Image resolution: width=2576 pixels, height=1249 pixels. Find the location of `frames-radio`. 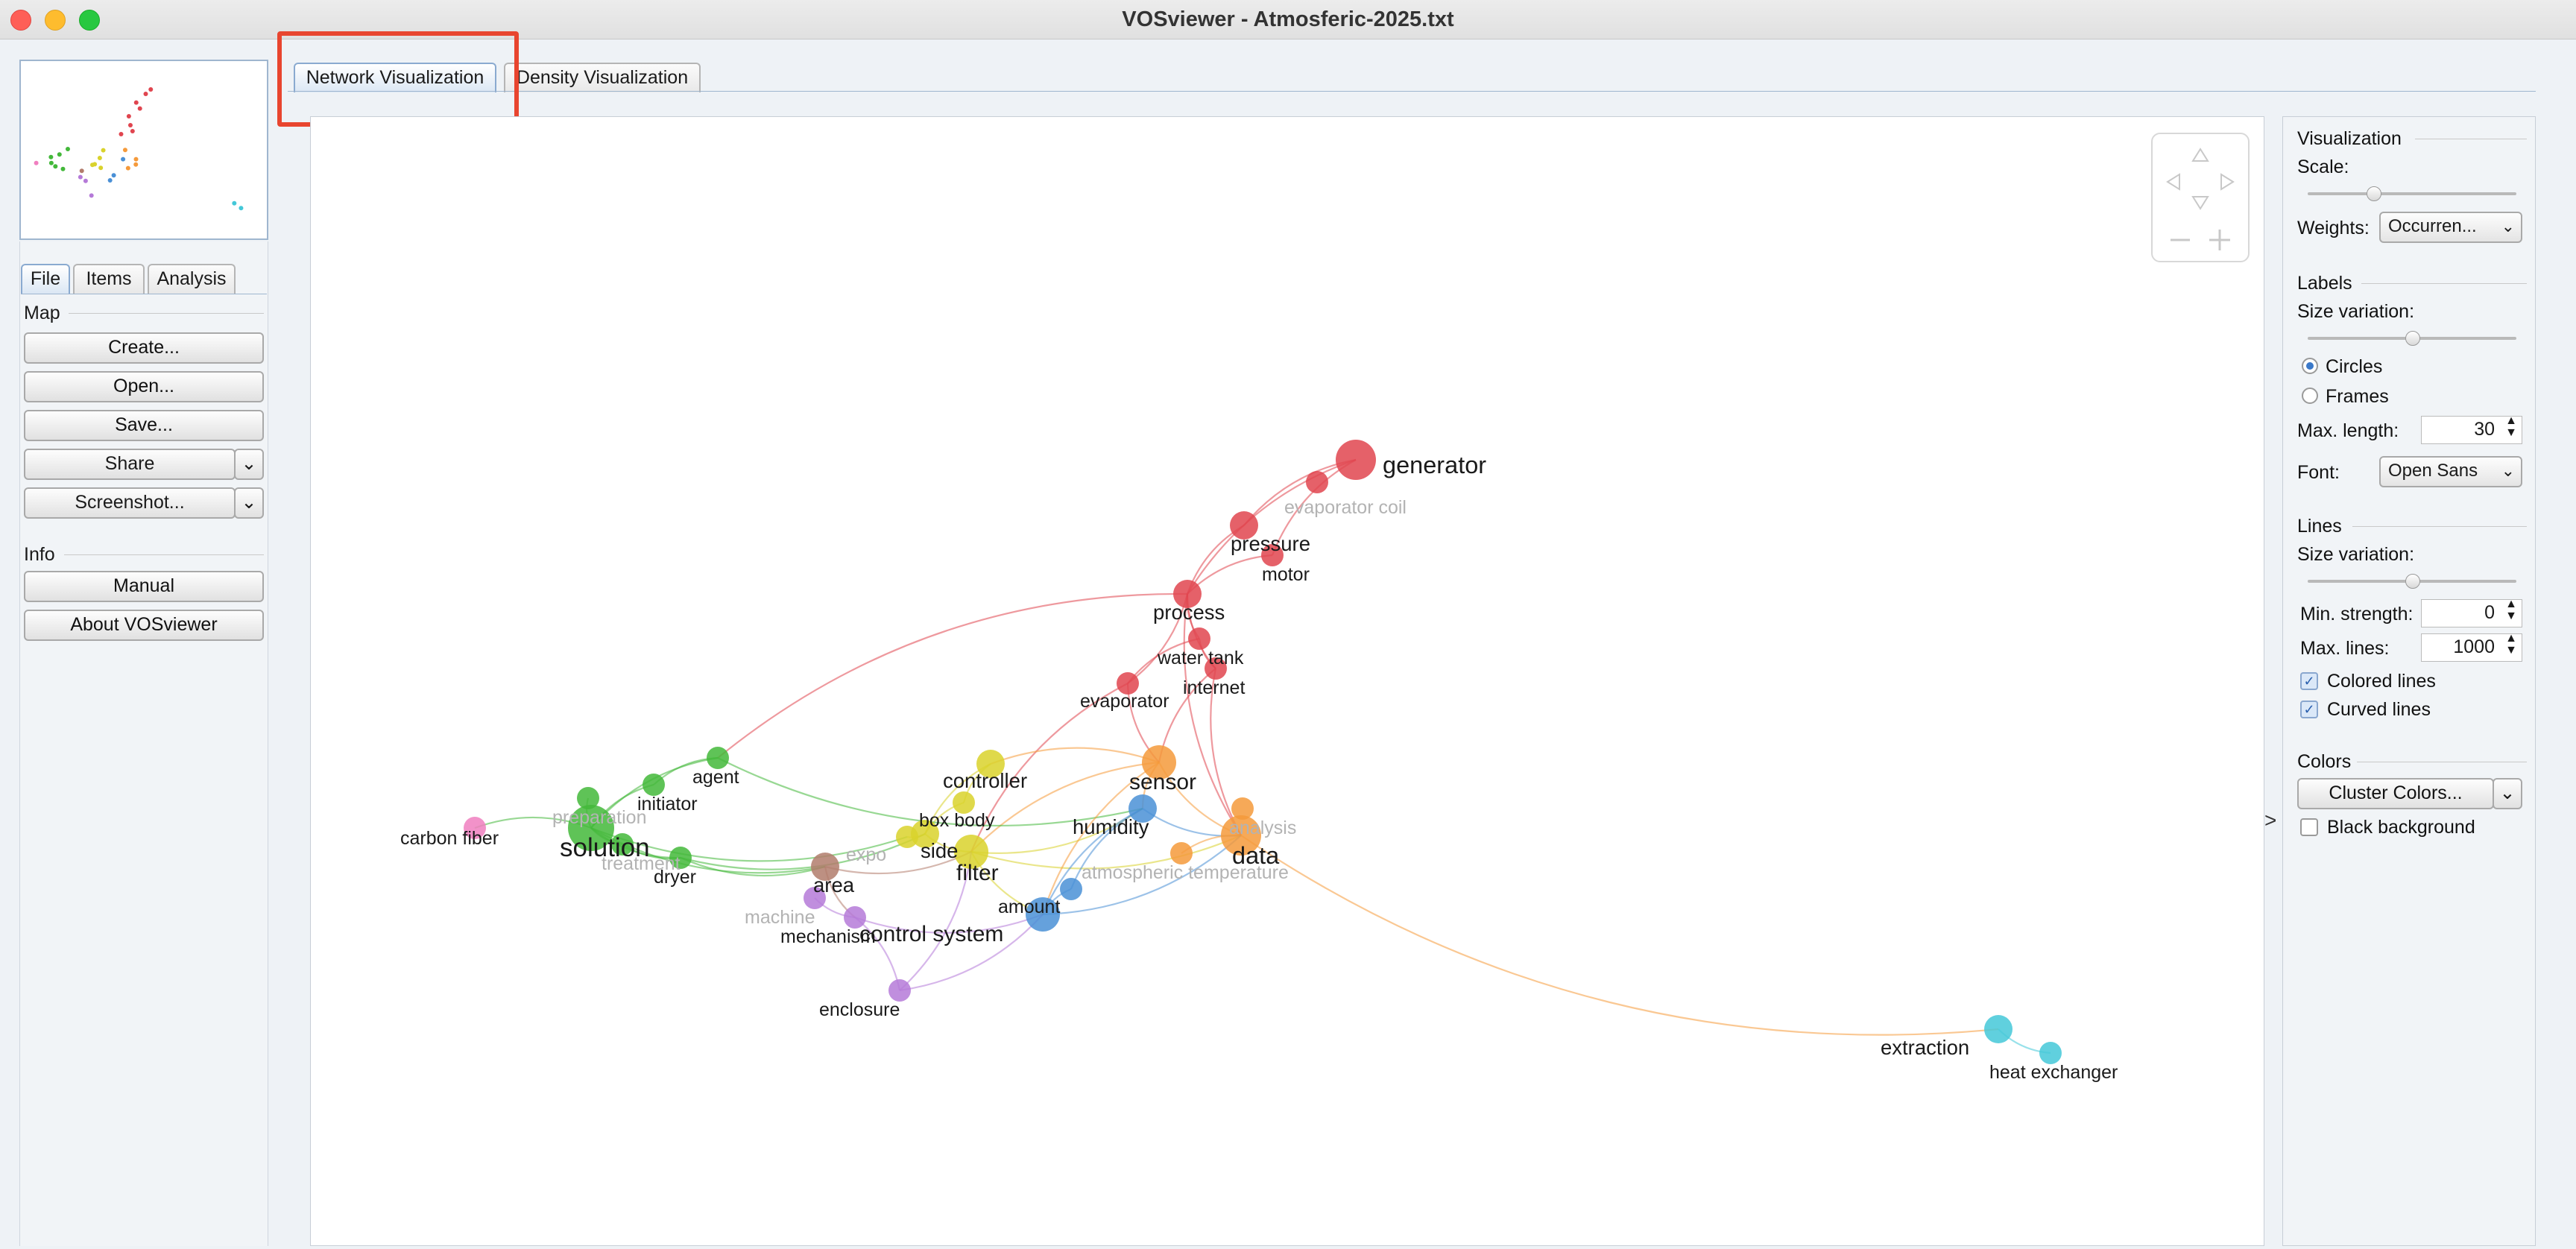

frames-radio is located at coordinates (2310, 396).